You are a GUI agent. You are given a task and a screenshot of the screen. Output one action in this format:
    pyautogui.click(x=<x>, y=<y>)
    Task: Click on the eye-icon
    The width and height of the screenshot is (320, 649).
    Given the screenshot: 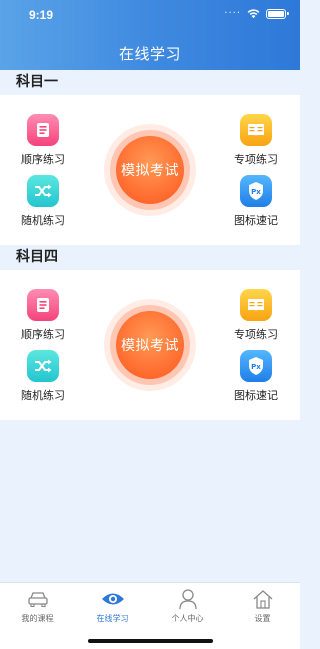 What is the action you would take?
    pyautogui.click(x=112, y=599)
    